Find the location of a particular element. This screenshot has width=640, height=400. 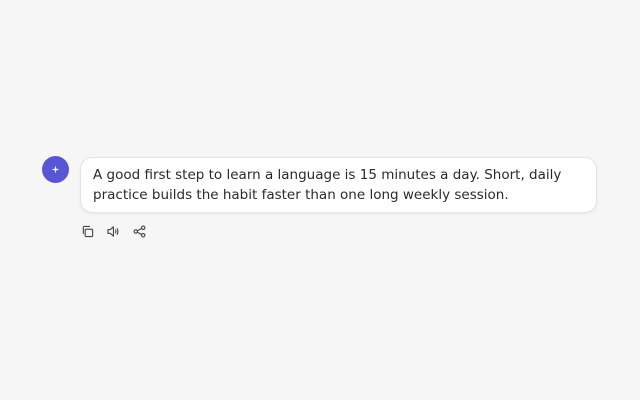

copy-button is located at coordinates (87, 231).